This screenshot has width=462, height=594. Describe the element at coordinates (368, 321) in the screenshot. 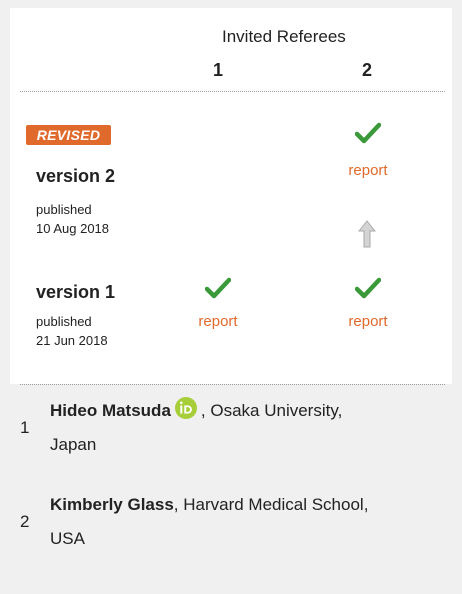

I see `version-1-referee-2-report-link: report` at that location.